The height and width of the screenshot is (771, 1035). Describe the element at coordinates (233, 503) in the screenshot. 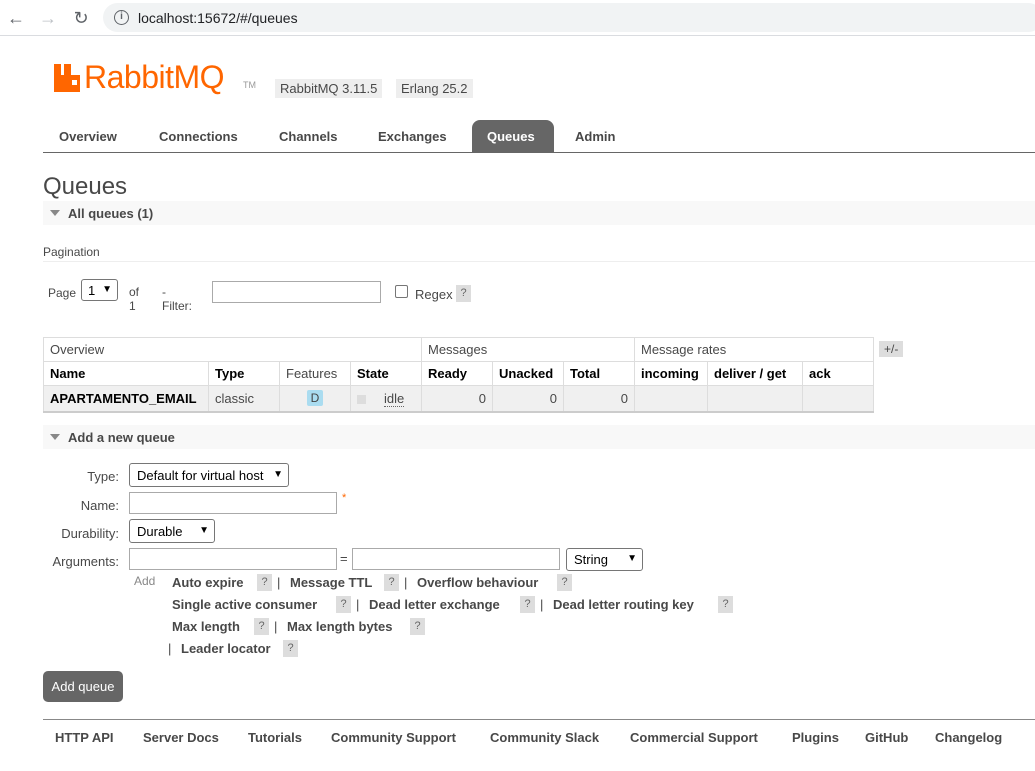

I see `queue-name-input` at that location.